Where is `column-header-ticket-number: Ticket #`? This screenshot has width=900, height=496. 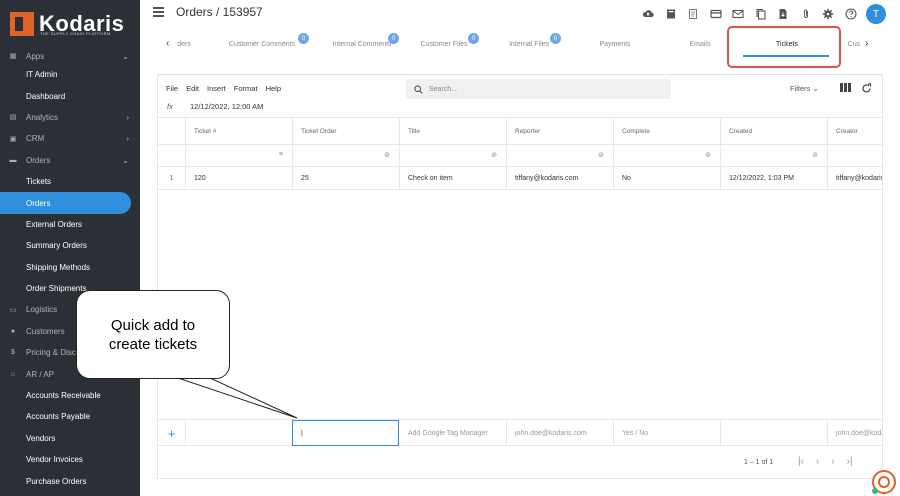
column-header-ticket-number: Ticket # is located at coordinates (239, 131).